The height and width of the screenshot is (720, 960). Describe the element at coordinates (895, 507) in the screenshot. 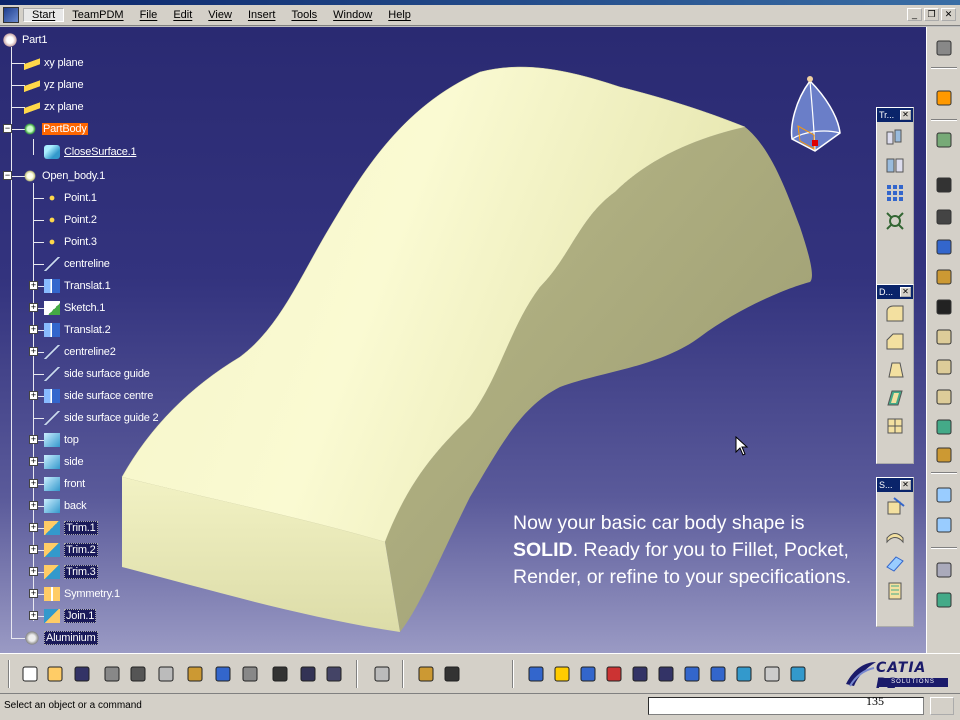

I see `split-icon` at that location.